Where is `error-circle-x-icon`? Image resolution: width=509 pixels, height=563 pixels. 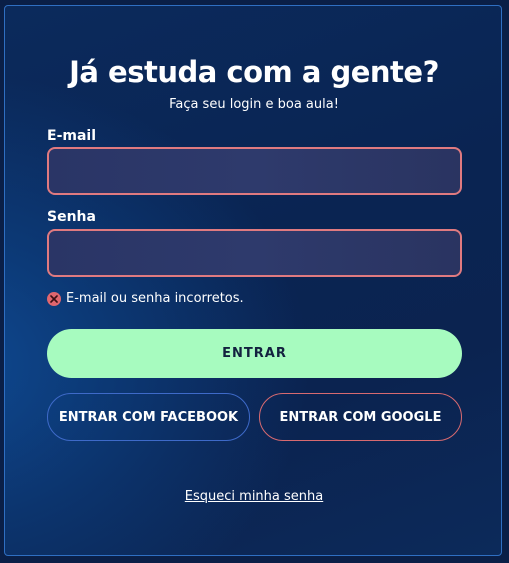 error-circle-x-icon is located at coordinates (54, 298).